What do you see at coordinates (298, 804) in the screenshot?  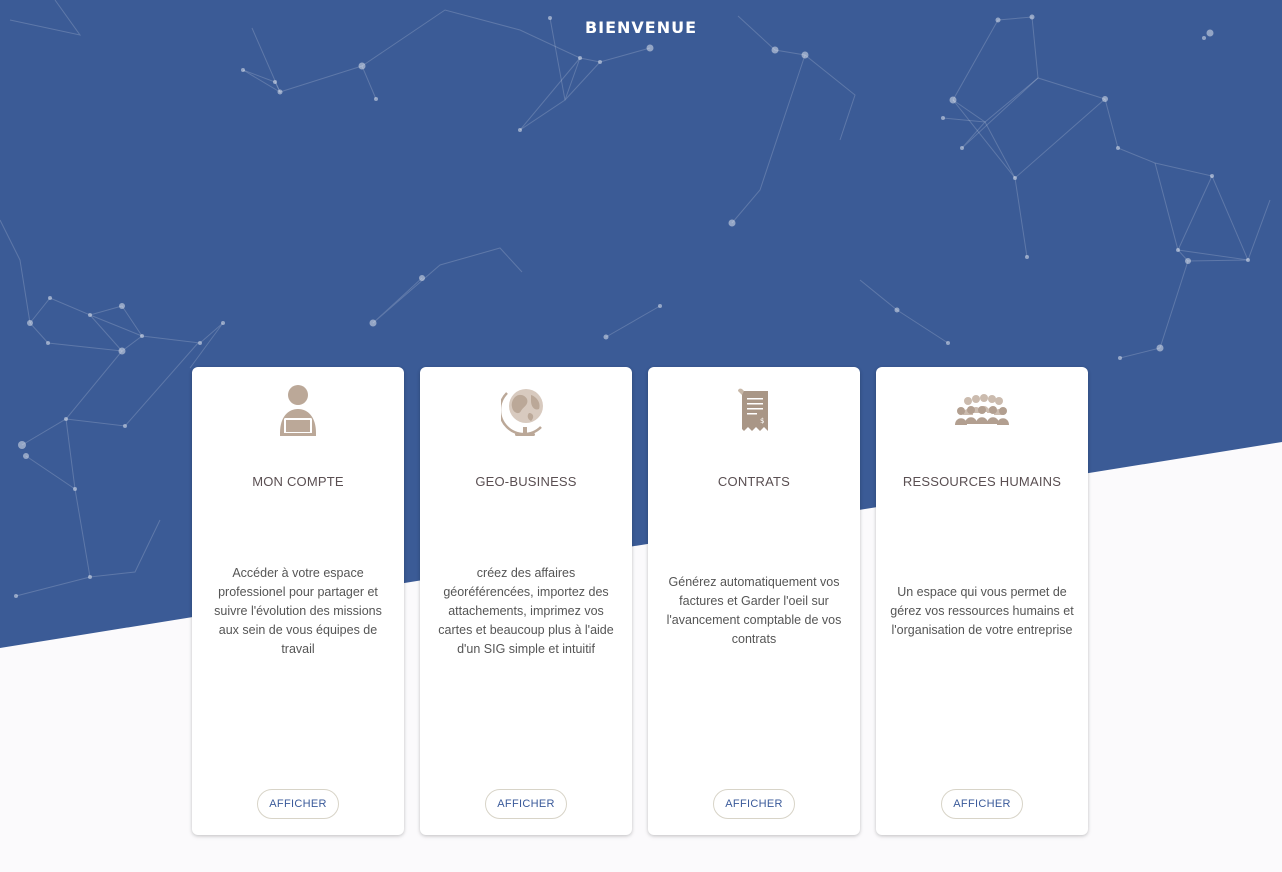 I see `afficher-button-mon-compte: AFFICHER` at bounding box center [298, 804].